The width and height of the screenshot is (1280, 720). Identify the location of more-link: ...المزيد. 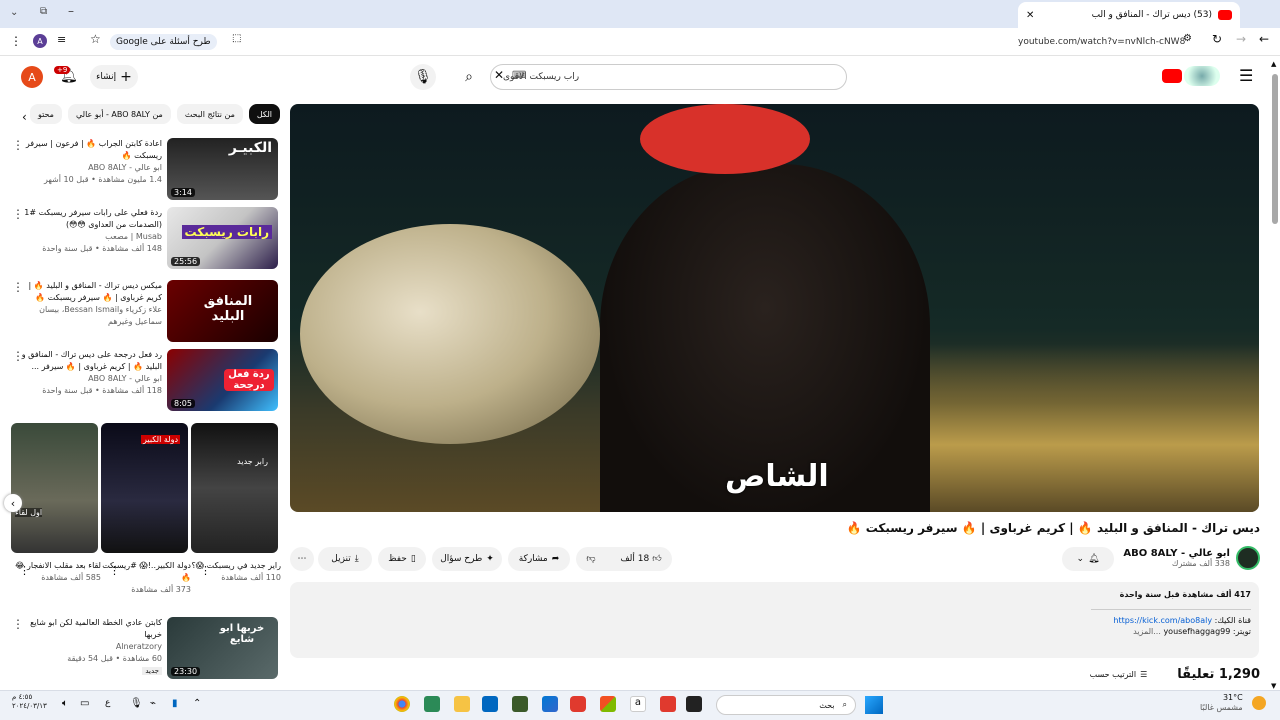
(1147, 631).